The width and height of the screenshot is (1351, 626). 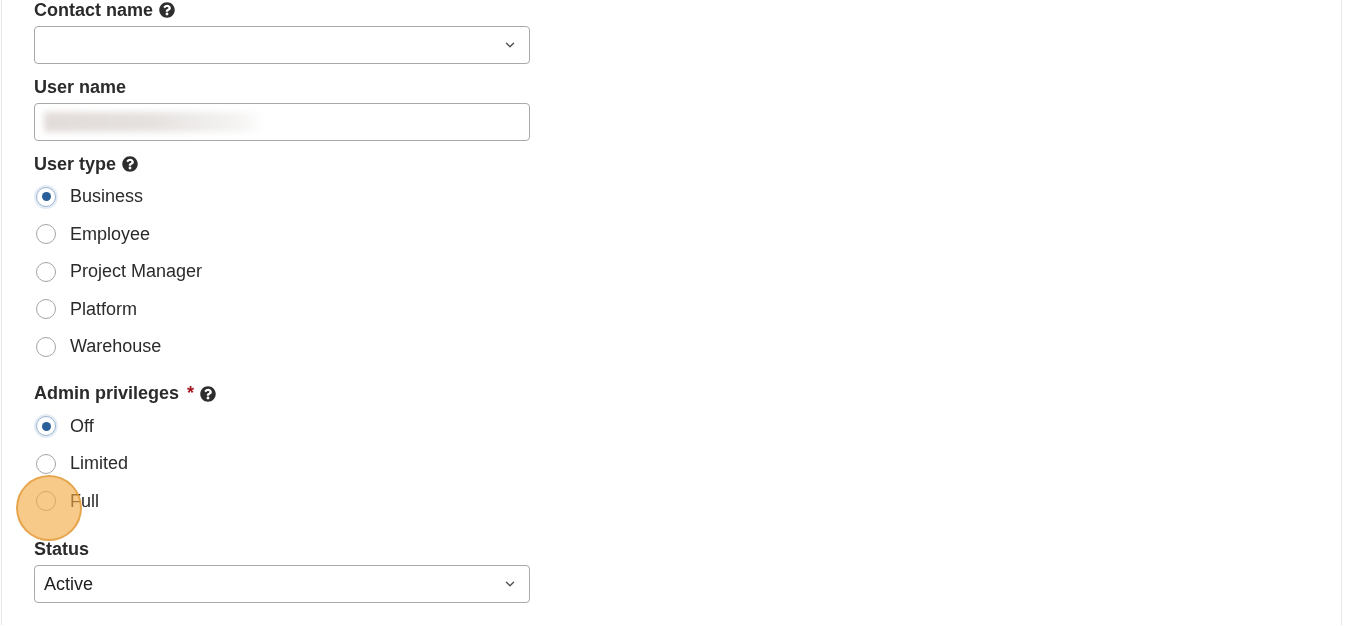 I want to click on select-field, so click(x=282, y=45).